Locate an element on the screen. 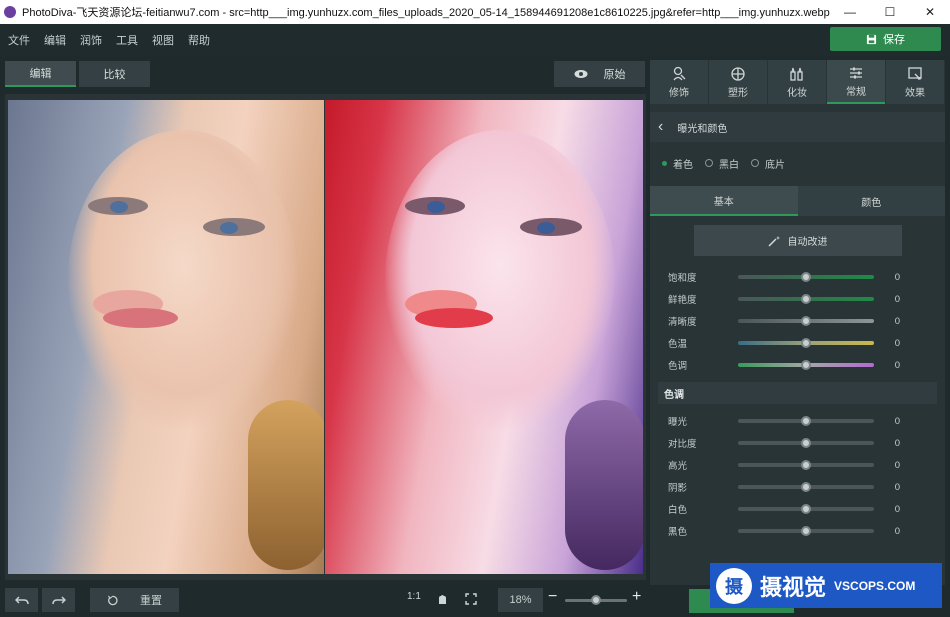  slider-row-highlights: 高光 0 is located at coordinates (797, 465).